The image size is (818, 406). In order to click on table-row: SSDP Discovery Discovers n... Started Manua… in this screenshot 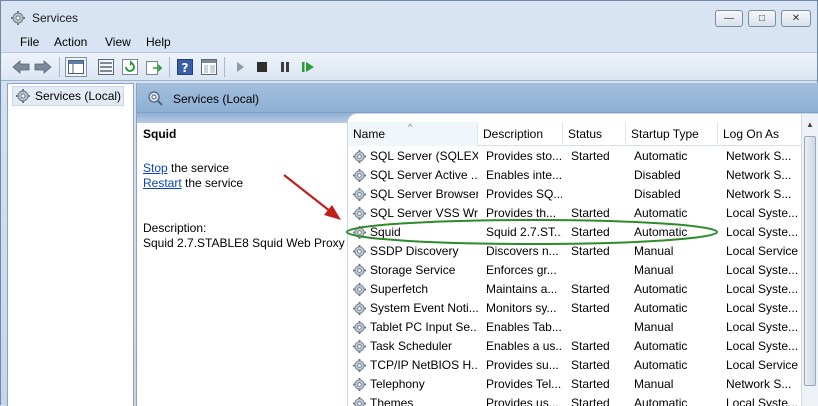, I will do `click(583, 251)`.